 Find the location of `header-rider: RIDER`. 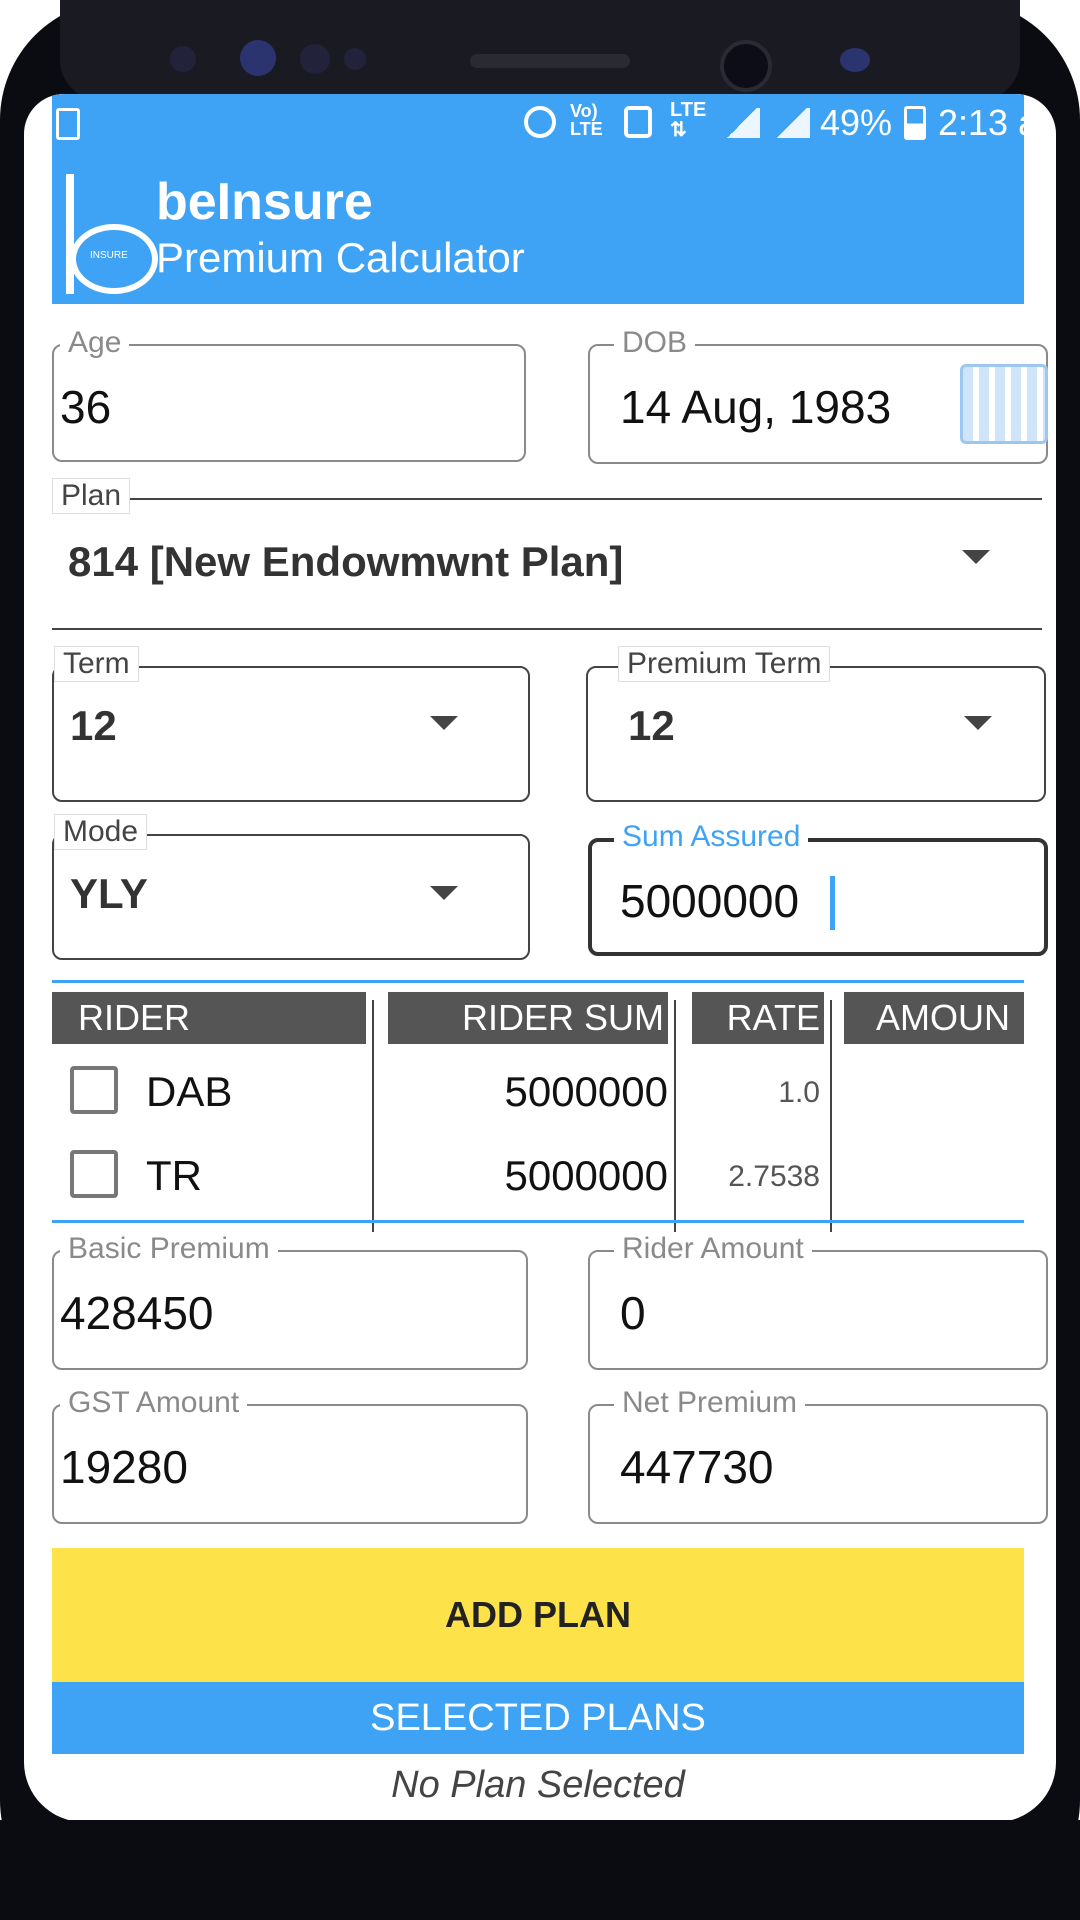

header-rider: RIDER is located at coordinates (209, 1018).